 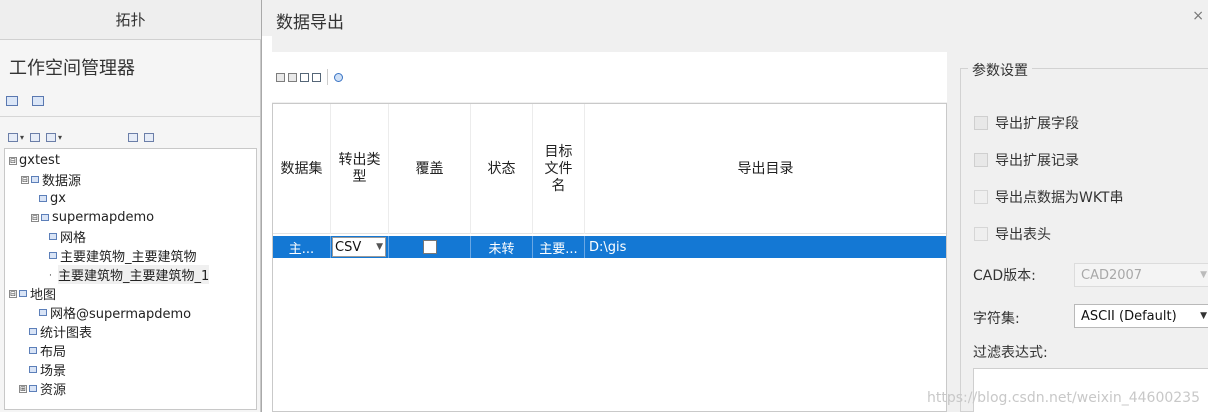 What do you see at coordinates (981, 160) in the screenshot?
I see `export-ext-records-checkbox` at bounding box center [981, 160].